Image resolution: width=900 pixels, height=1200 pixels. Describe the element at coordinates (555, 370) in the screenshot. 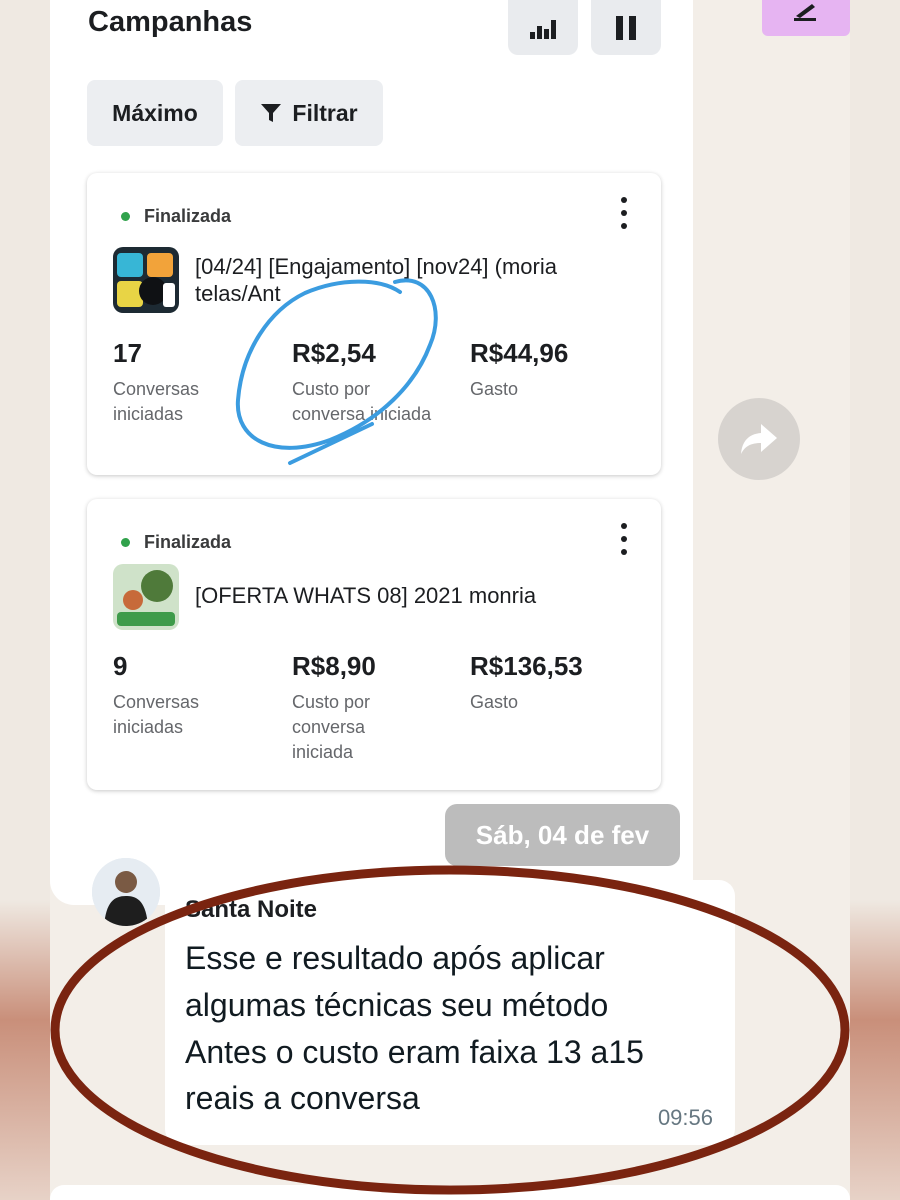

I see `metric-spent: R$44,96 Gasto` at that location.